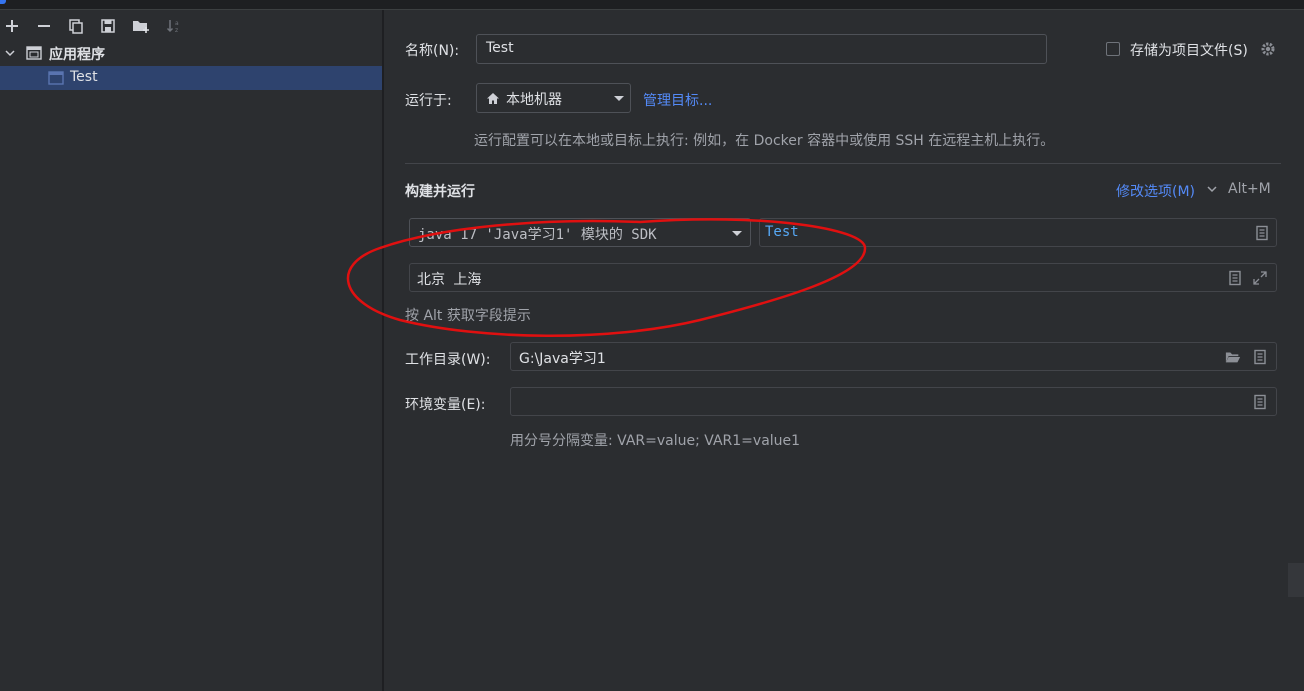  I want to click on gear-icon, so click(1268, 49).